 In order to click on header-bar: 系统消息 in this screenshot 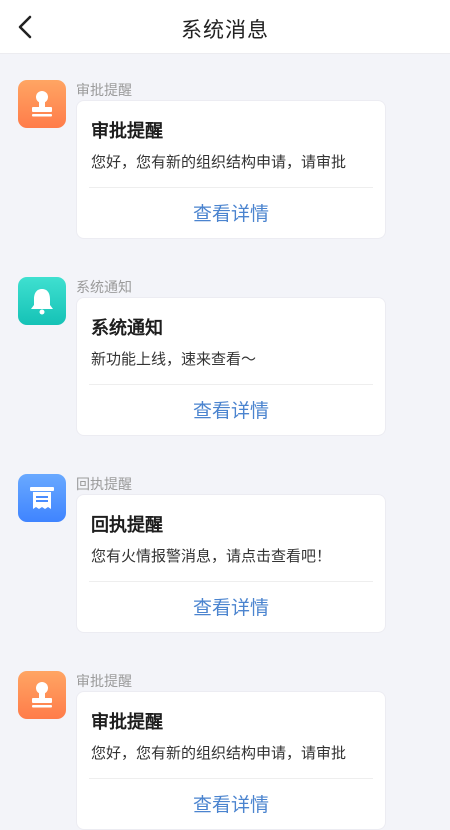, I will do `click(225, 27)`.